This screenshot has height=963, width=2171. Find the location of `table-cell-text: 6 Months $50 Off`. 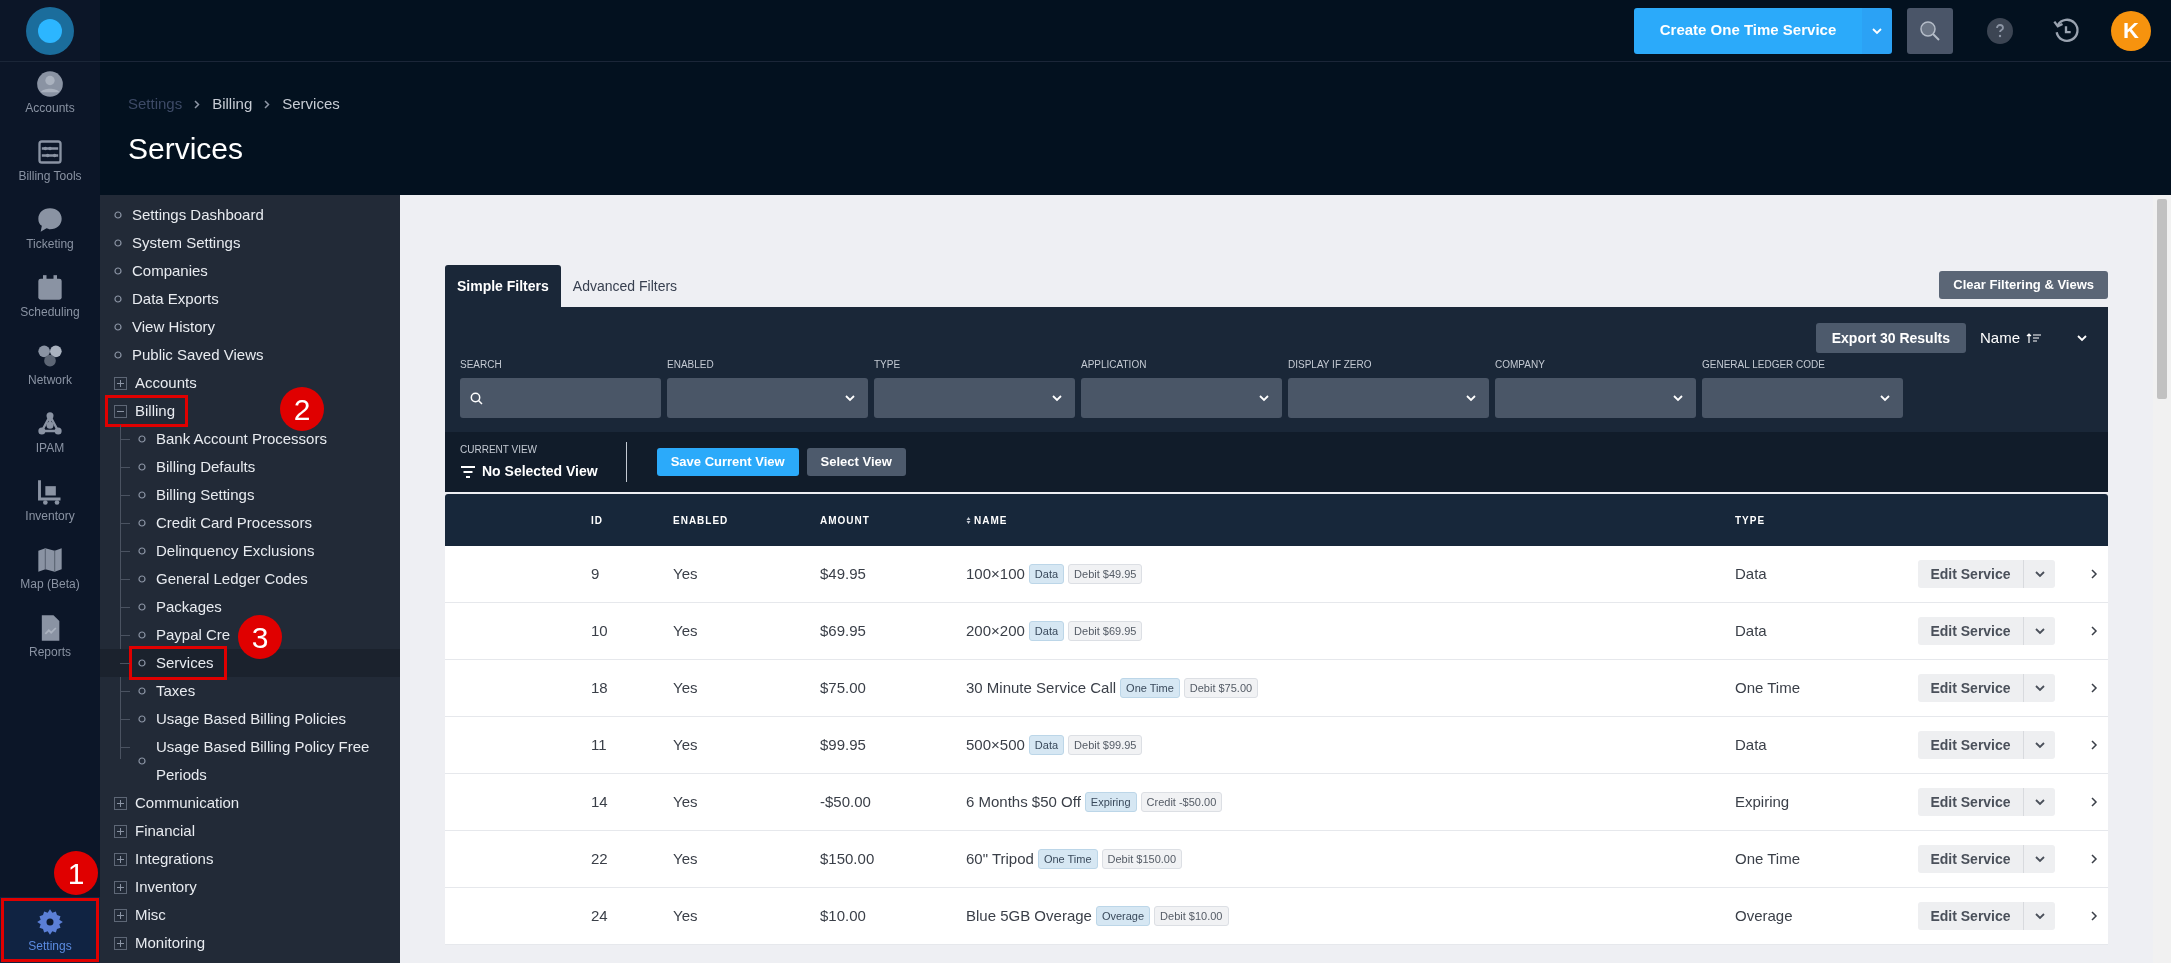

table-cell-text: 6 Months $50 Off is located at coordinates (1023, 801).